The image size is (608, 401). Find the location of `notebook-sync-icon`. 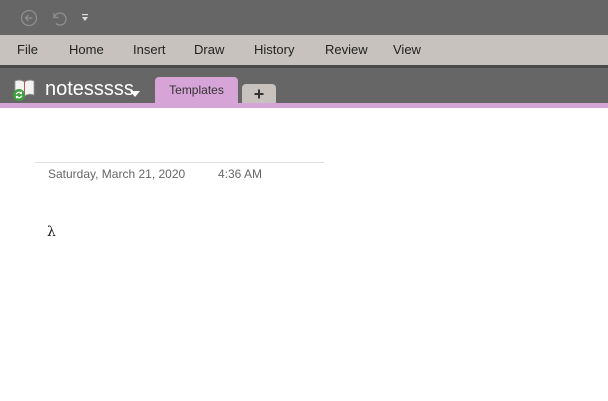

notebook-sync-icon is located at coordinates (24, 90).